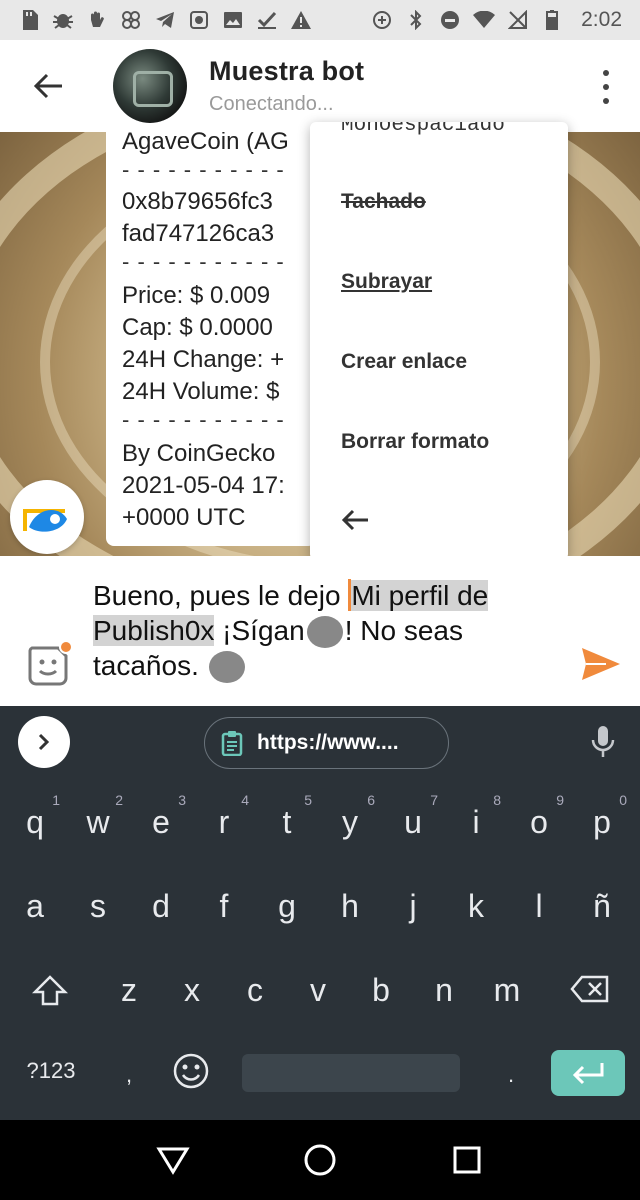  I want to click on comma-key: ,, so click(129, 1075).